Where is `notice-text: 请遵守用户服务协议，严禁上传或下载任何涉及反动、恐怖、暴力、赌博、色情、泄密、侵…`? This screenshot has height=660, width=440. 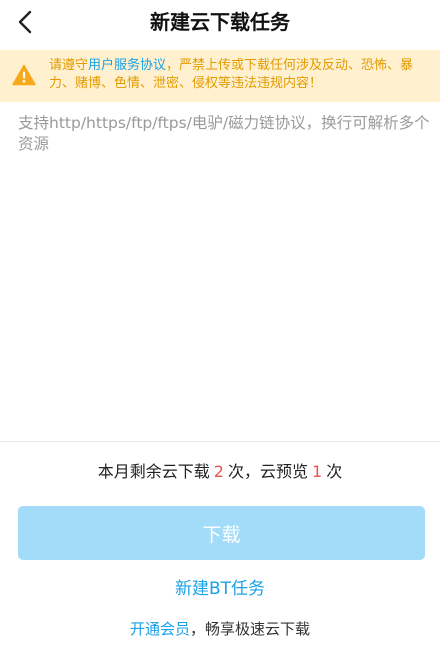
notice-text: 请遵守用户服务协议，严禁上传或下载任何涉及反动、恐怖、暴力、赌博、色情、泄密、侵… is located at coordinates (239, 75).